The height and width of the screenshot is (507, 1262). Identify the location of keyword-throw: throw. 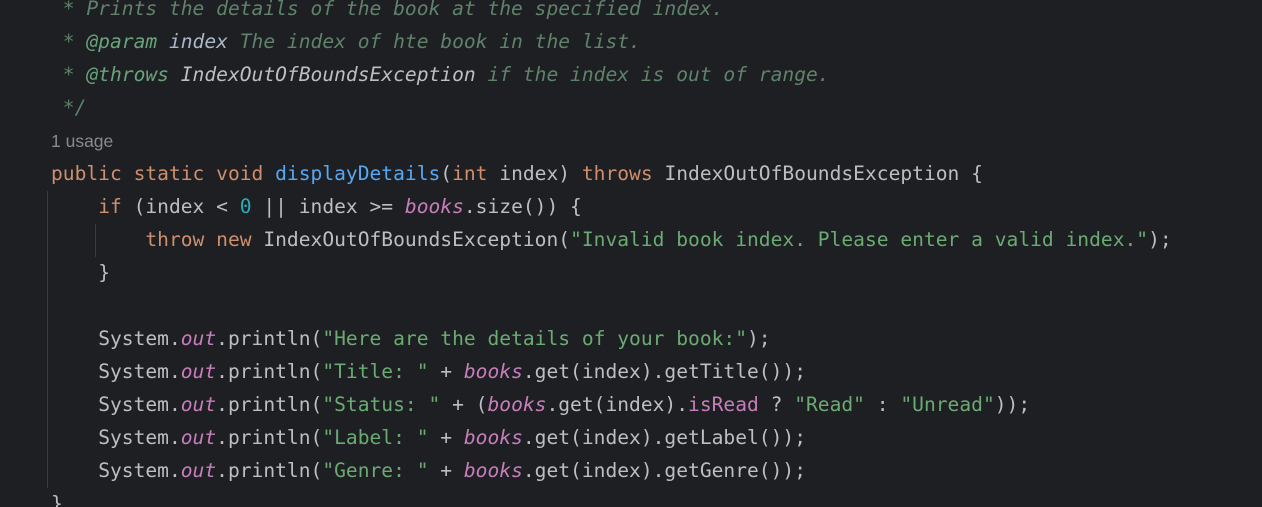
(175, 239).